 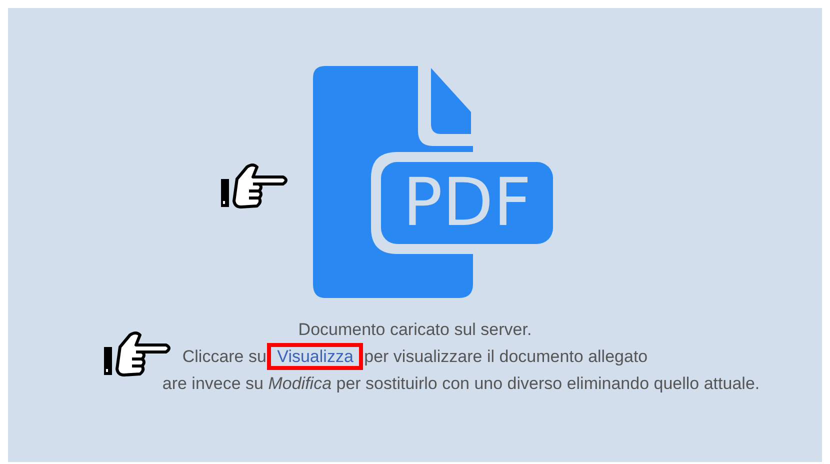 What do you see at coordinates (315, 356) in the screenshot?
I see `view-link: Visualizza` at bounding box center [315, 356].